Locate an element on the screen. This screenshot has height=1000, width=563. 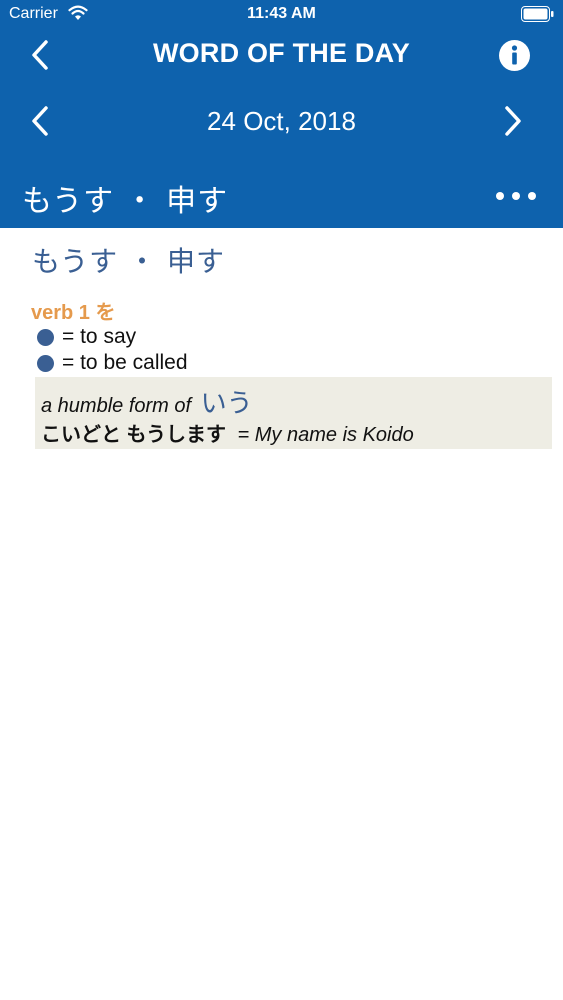
example-japanese: こいどと もうします is located at coordinates (133, 435).